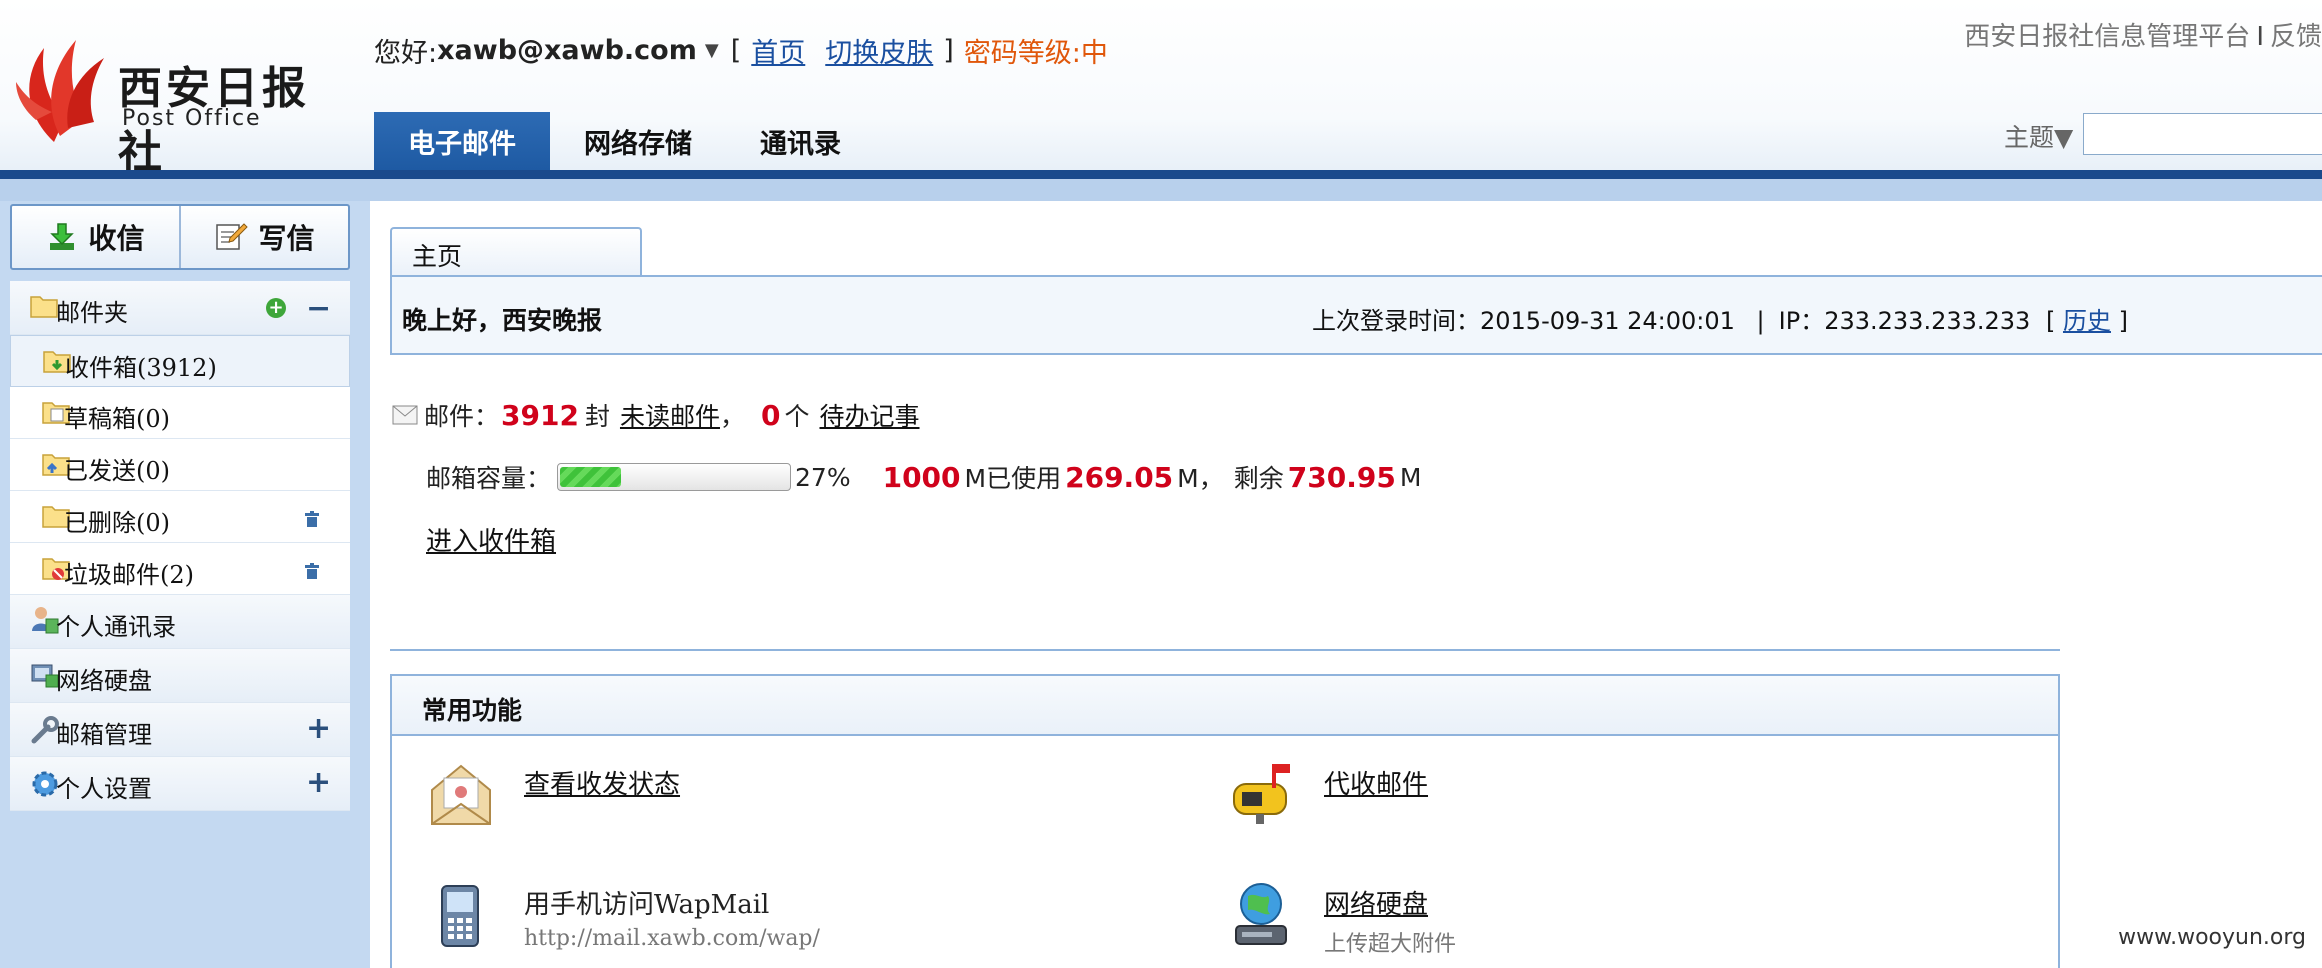 The image size is (2322, 968). I want to click on folder-inbox: 收件箱(3912), so click(180, 361).